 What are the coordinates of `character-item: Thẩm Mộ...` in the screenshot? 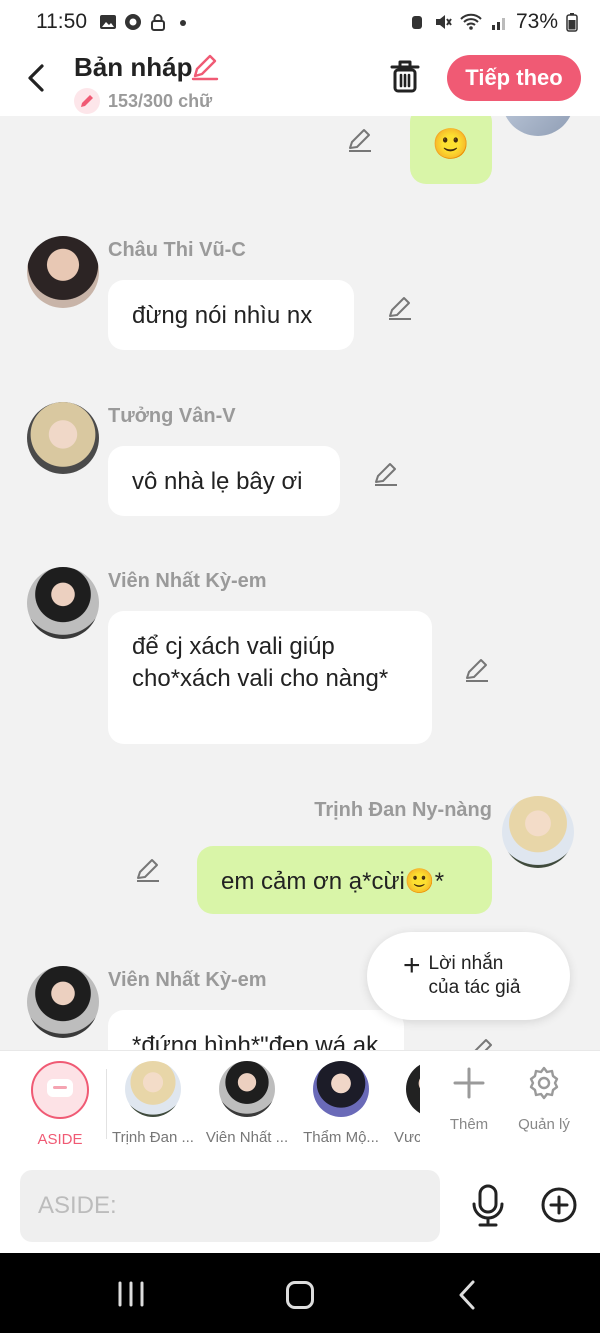 It's located at (341, 1103).